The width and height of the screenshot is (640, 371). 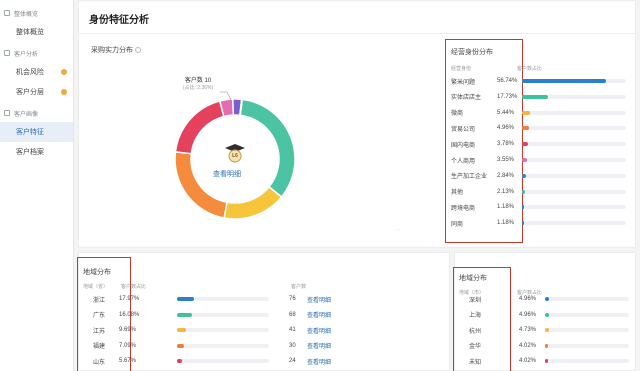 I want to click on sidebar-group-overview: 整体概览, so click(x=36, y=13).